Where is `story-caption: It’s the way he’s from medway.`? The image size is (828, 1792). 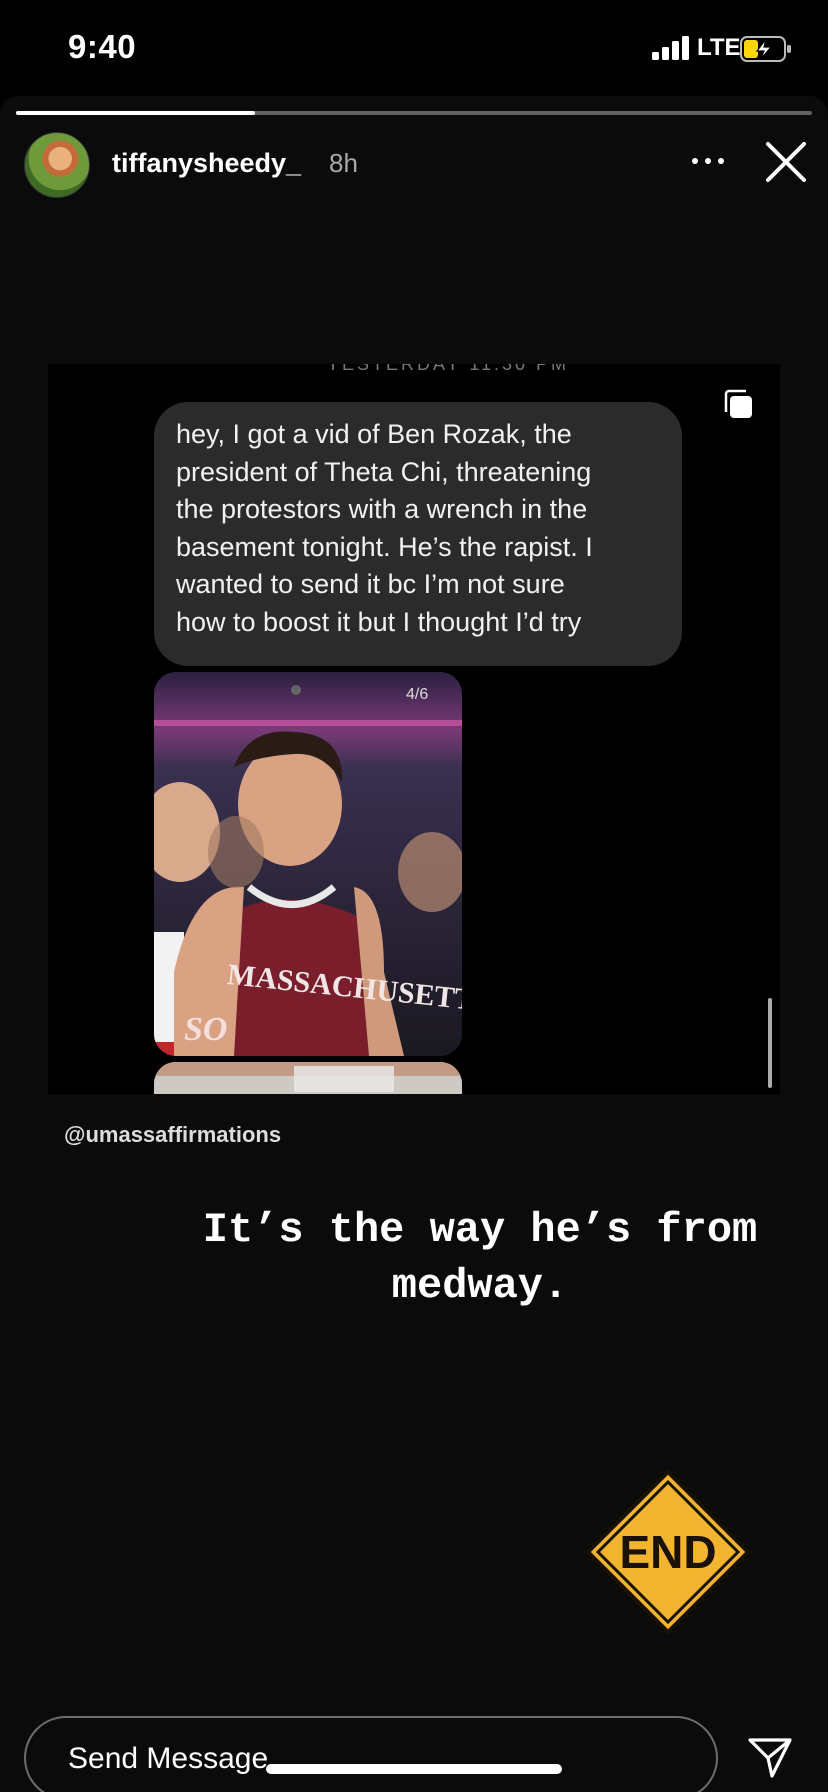 story-caption: It’s the way he’s from medway. is located at coordinates (480, 1258).